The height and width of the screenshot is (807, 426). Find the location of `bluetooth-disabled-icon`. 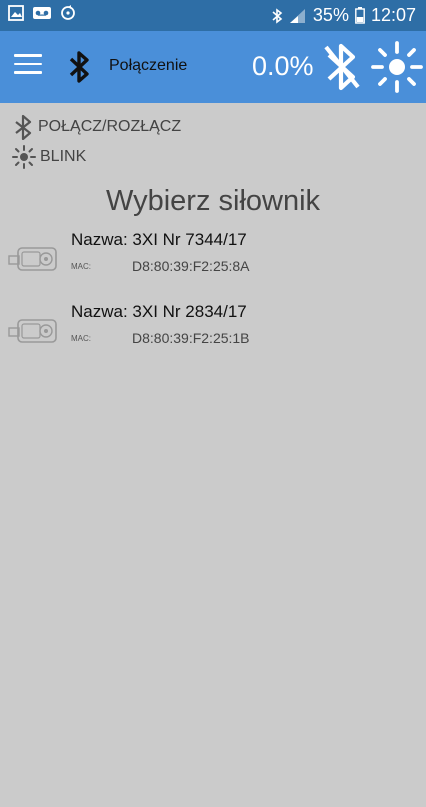

bluetooth-disabled-icon is located at coordinates (342, 67).